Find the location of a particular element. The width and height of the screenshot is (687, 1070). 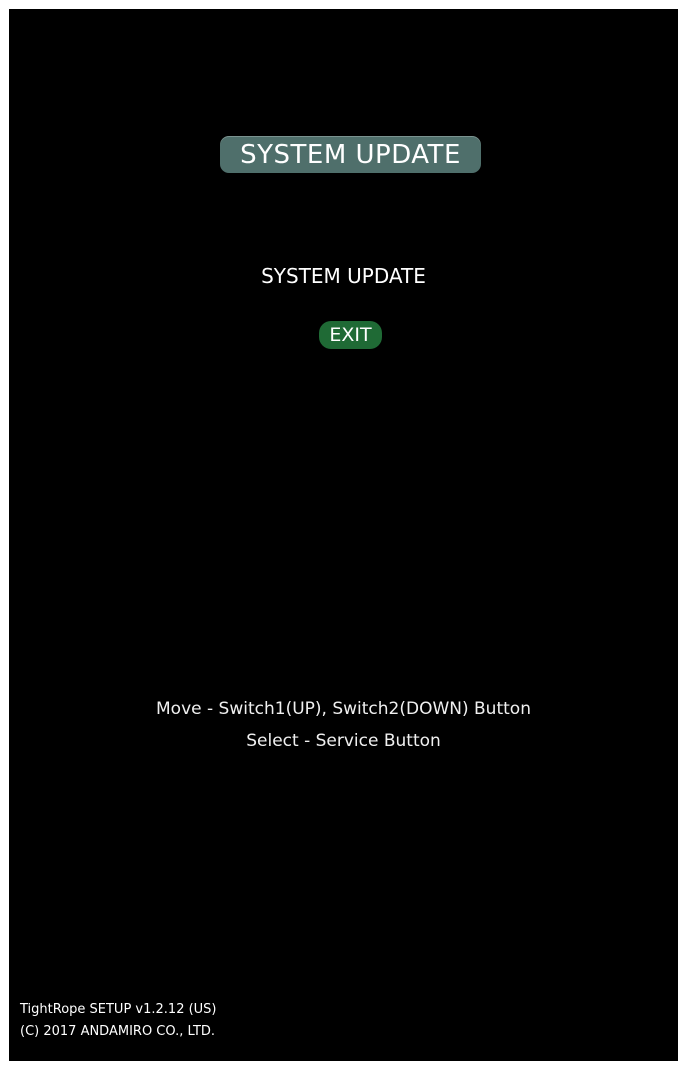

menu-item-system-update-label: SYSTEM UPDATE is located at coordinates (343, 276).